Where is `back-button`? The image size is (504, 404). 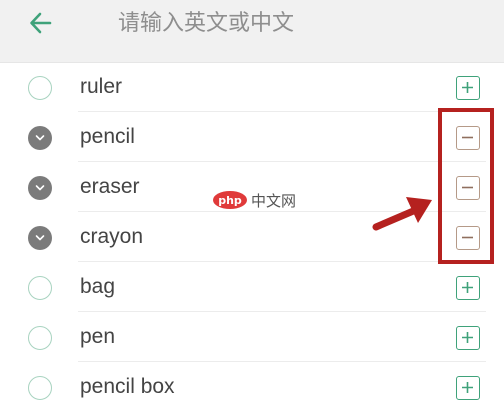
back-button is located at coordinates (41, 23).